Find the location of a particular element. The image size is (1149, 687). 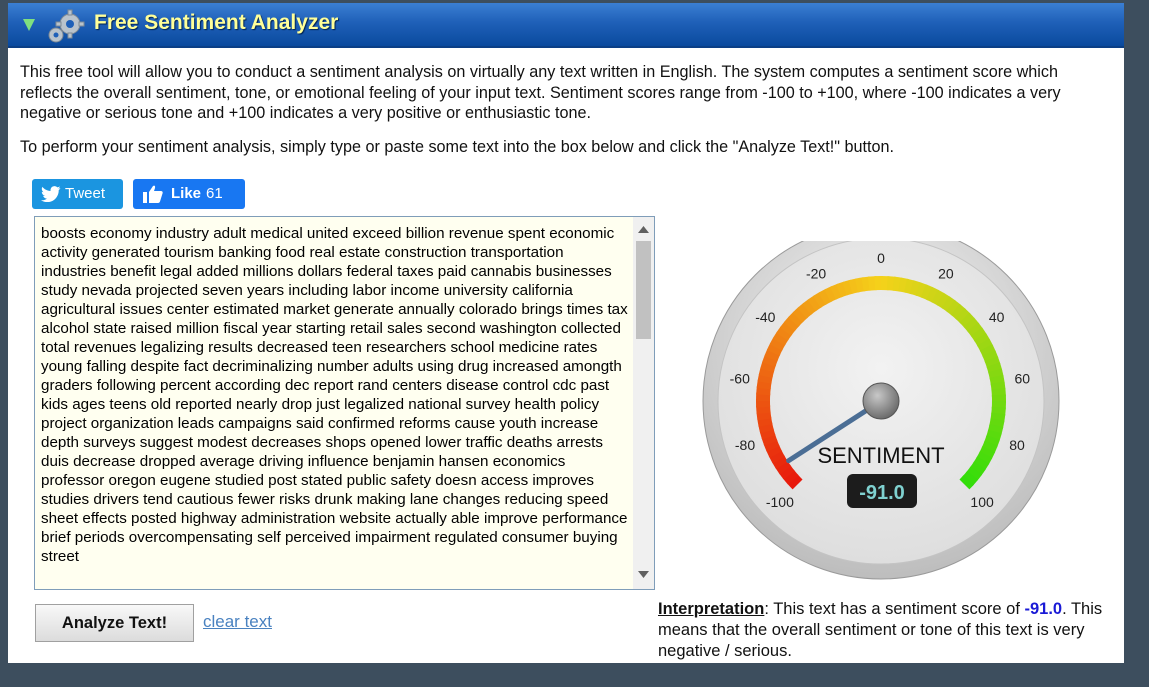

gauge-tick-label: 100 is located at coordinates (982, 502).